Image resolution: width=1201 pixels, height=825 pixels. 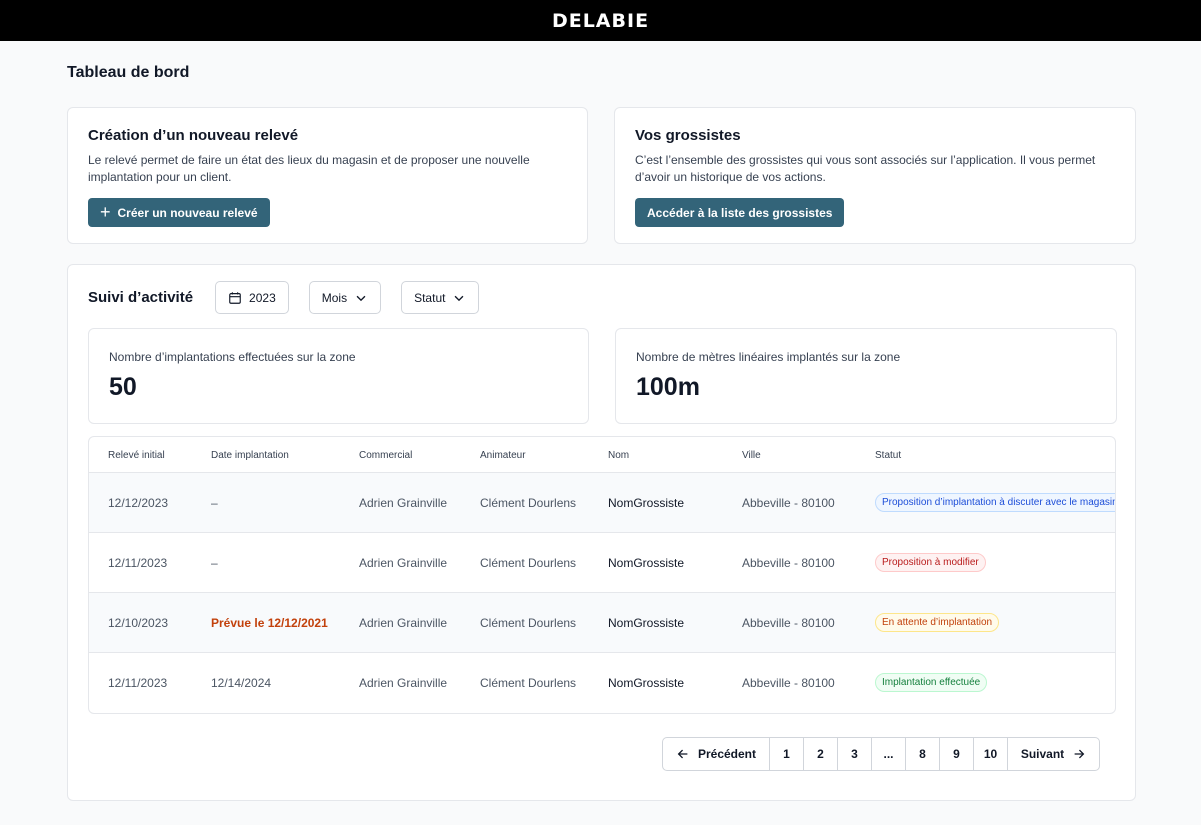 I want to click on wholesalers-list-button: Accéder à la liste des grossistes, so click(x=740, y=212).